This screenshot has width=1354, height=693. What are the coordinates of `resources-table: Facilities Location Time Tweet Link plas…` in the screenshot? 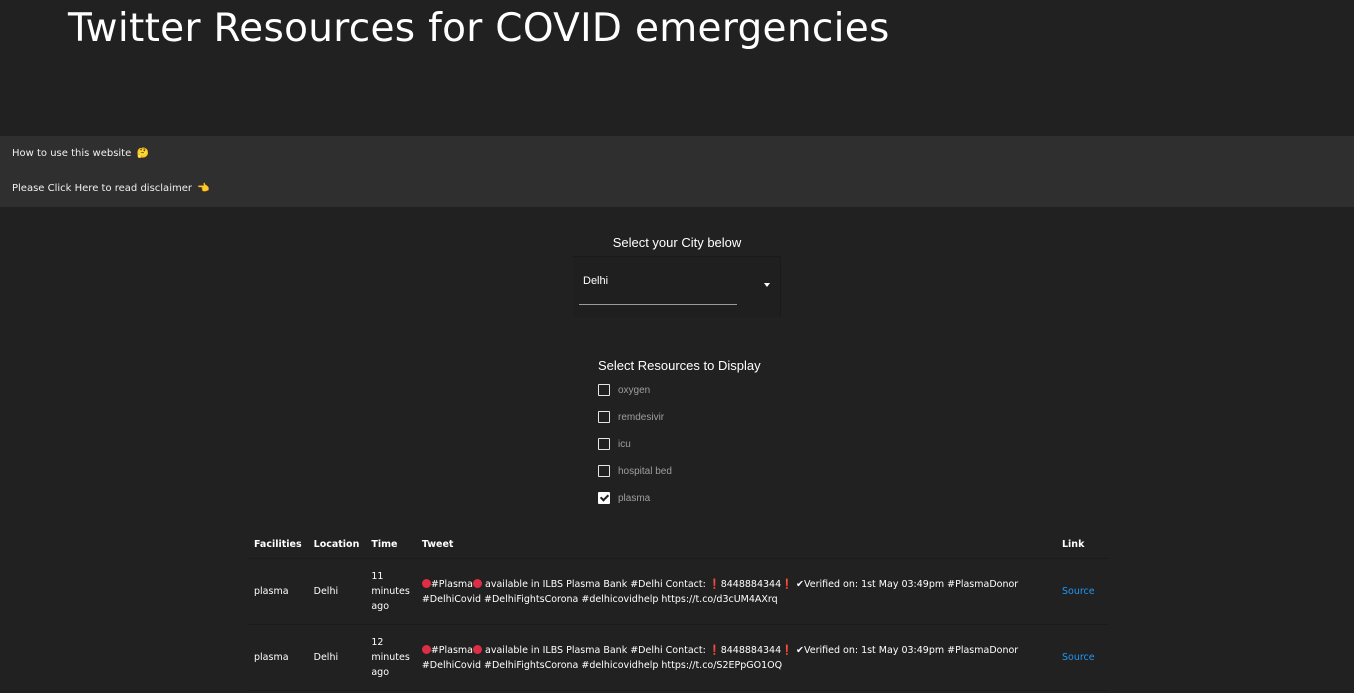 It's located at (678, 610).